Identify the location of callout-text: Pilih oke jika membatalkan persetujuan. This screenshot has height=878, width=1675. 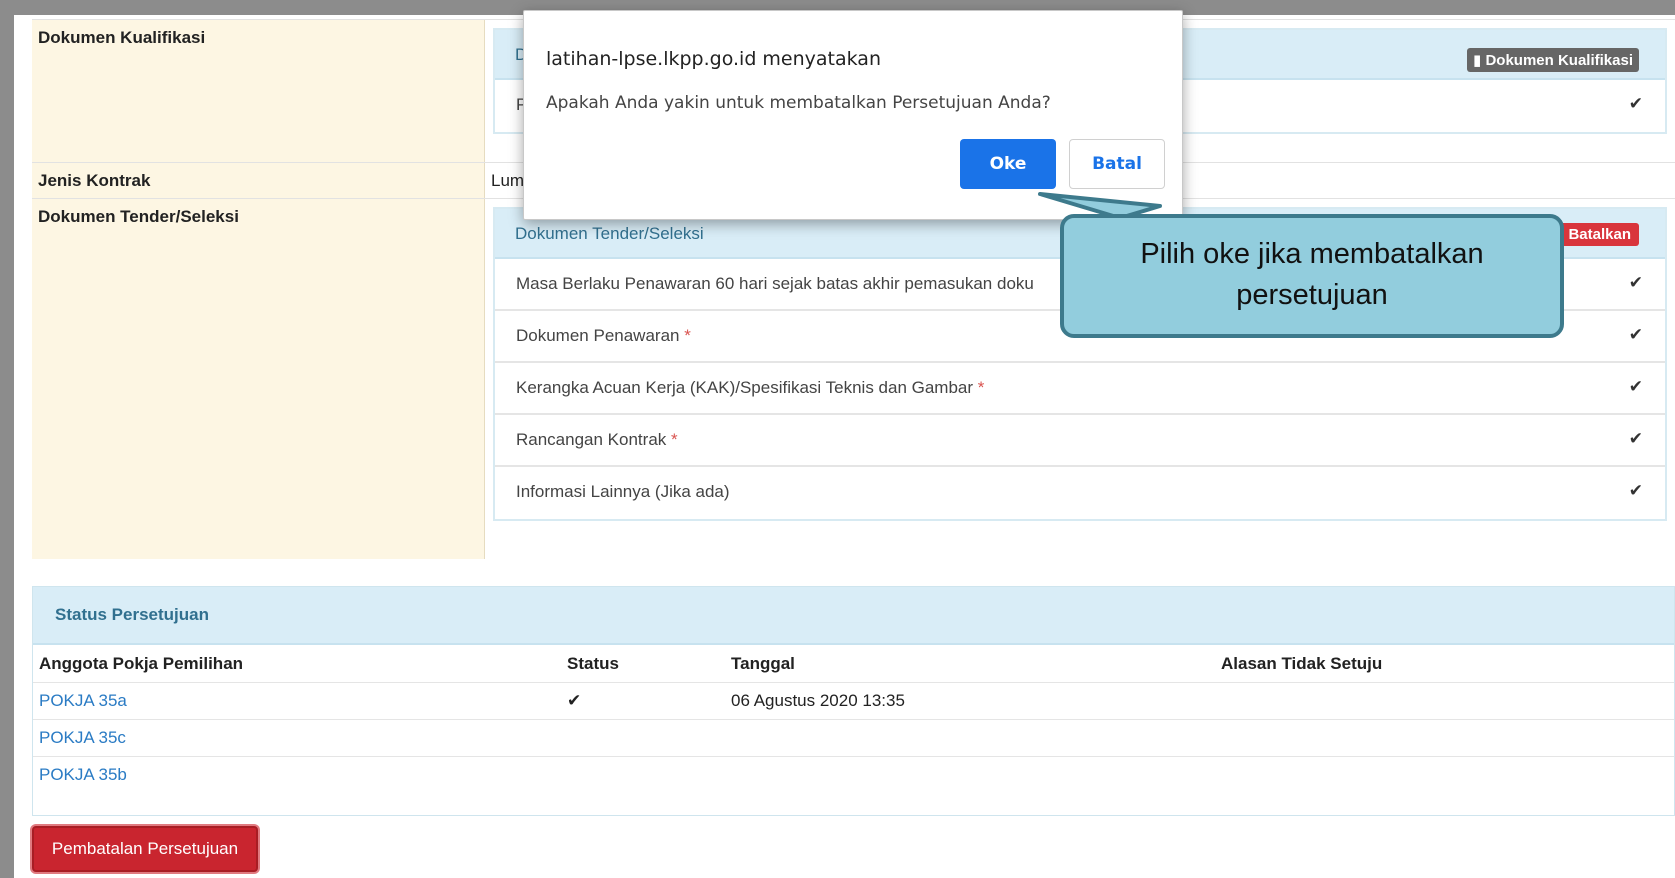
(1312, 274).